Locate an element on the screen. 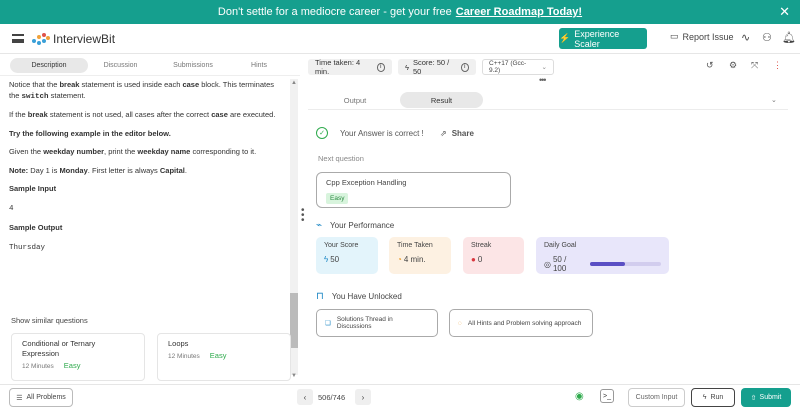  settings-icon: ⚙ is located at coordinates (733, 65).